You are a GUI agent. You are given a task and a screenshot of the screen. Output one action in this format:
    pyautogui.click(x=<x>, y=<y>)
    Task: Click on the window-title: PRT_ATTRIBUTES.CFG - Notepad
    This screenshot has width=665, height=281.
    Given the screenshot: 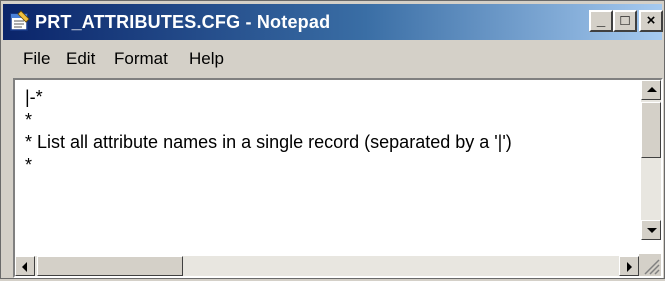 What is the action you would take?
    pyautogui.click(x=183, y=22)
    